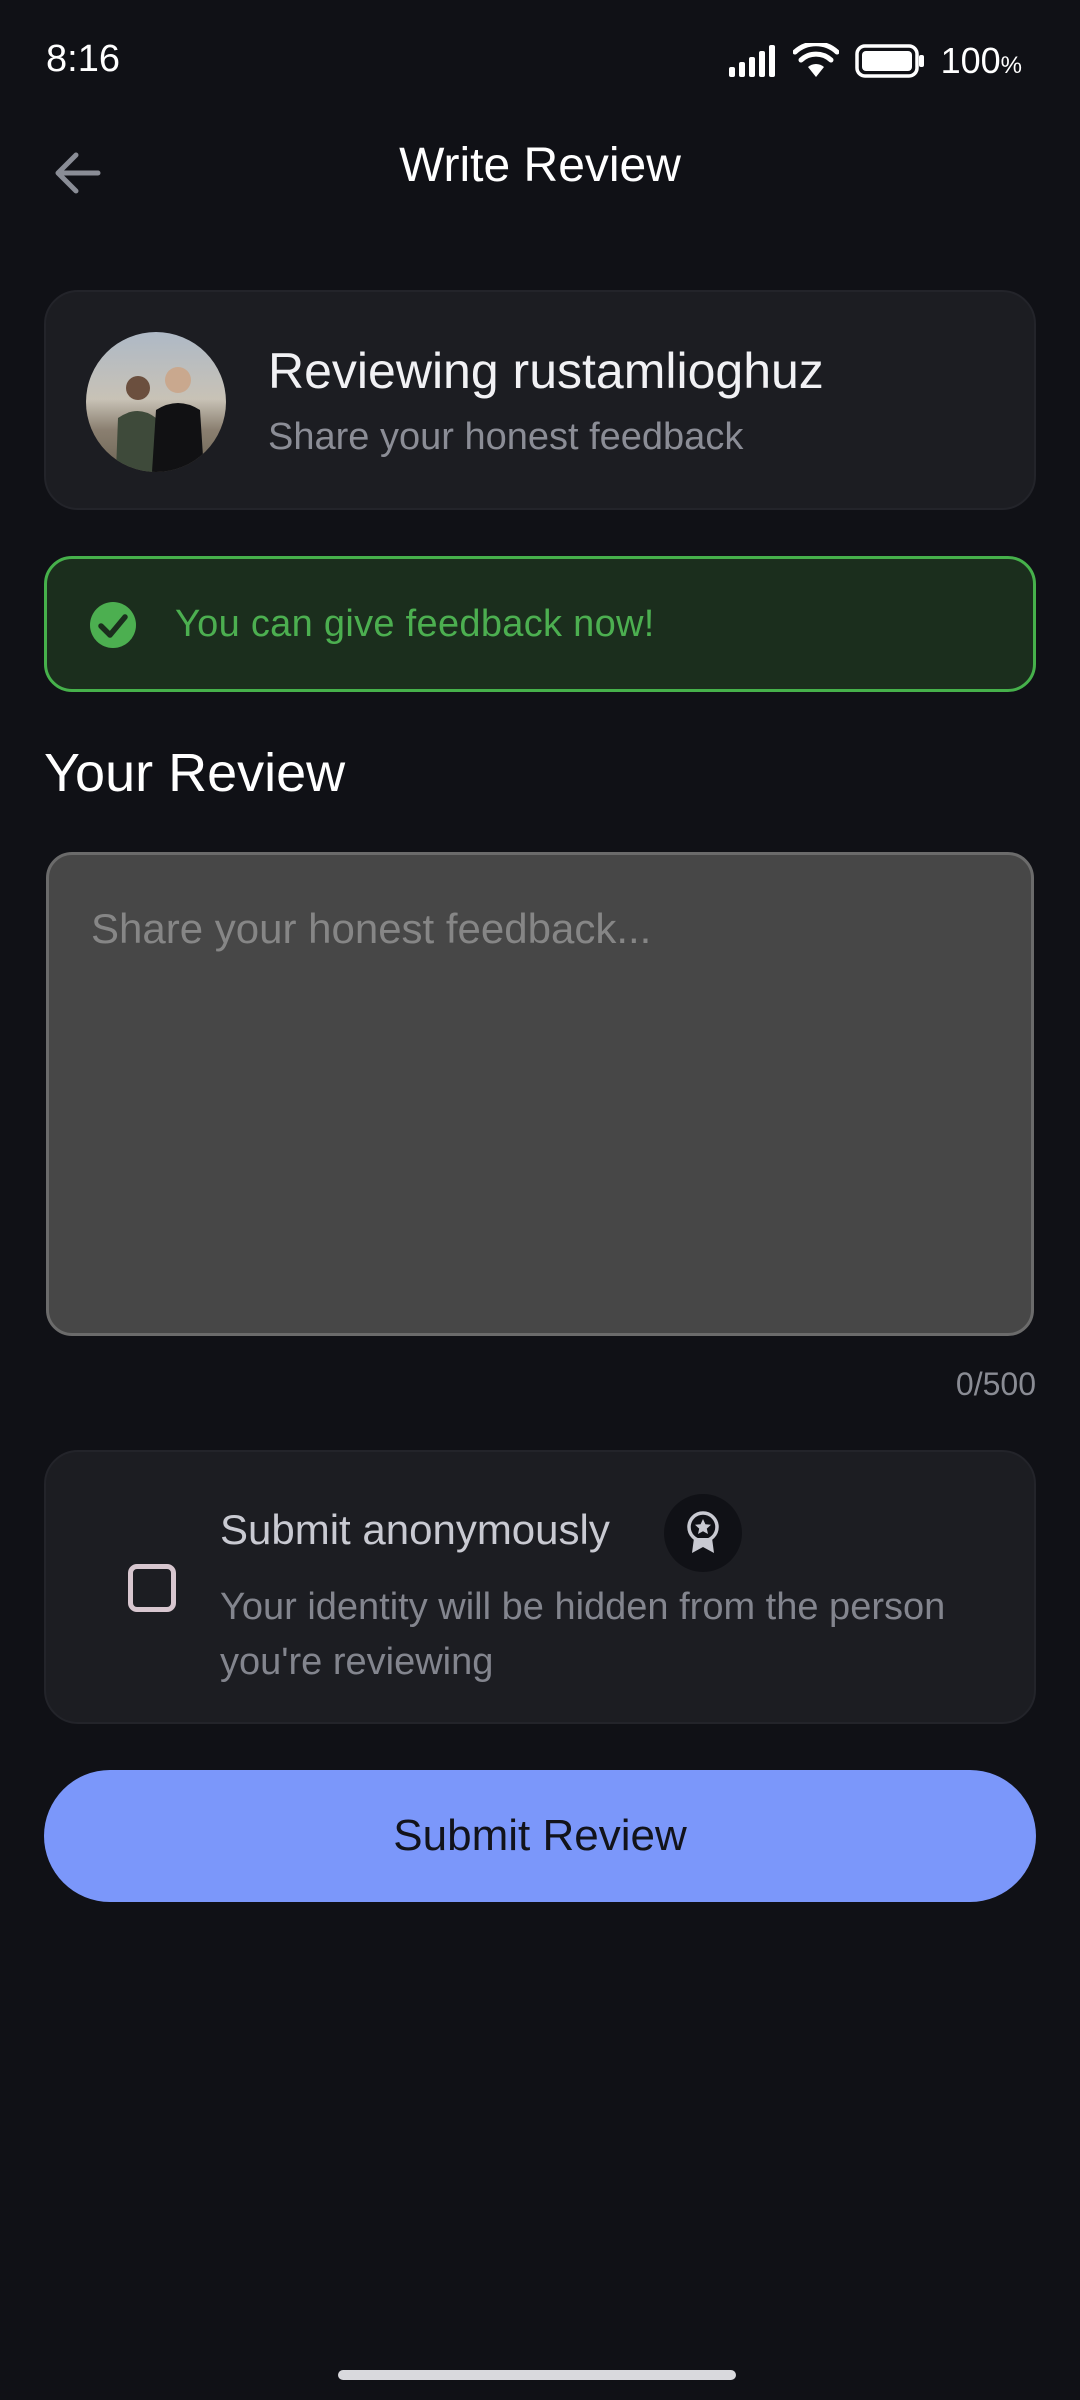  I want to click on award-badge-icon, so click(703, 1532).